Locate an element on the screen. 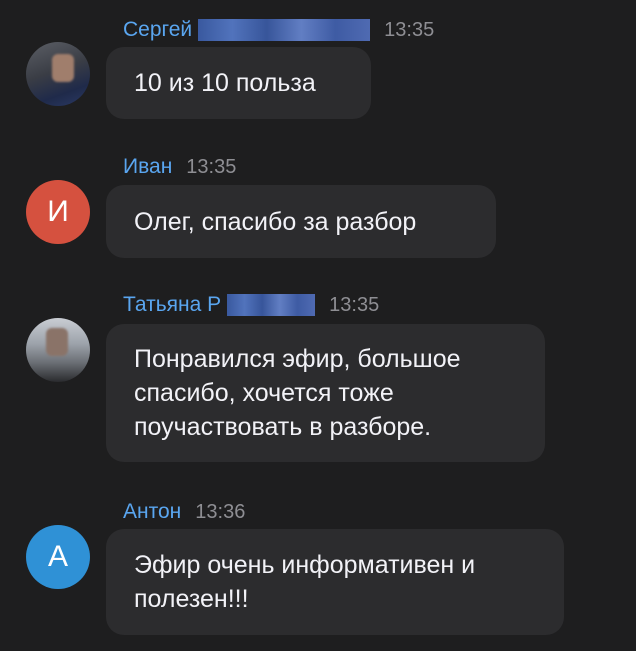 This screenshot has height=651, width=636. sender-name: Иван is located at coordinates (147, 167).